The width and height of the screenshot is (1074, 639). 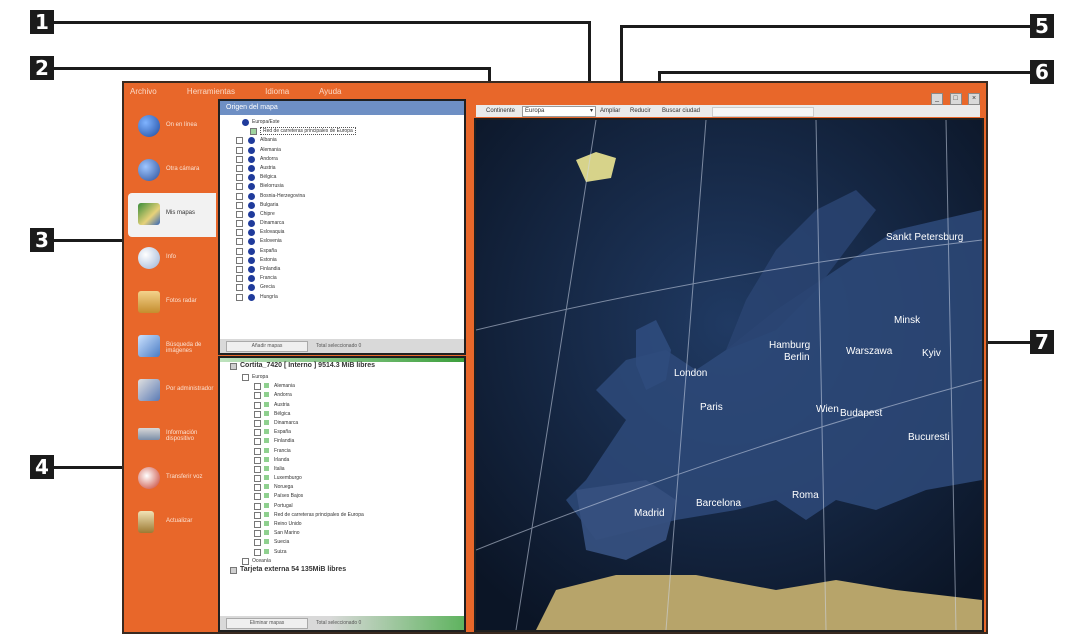 I want to click on continent-select: Europa, so click(x=559, y=111).